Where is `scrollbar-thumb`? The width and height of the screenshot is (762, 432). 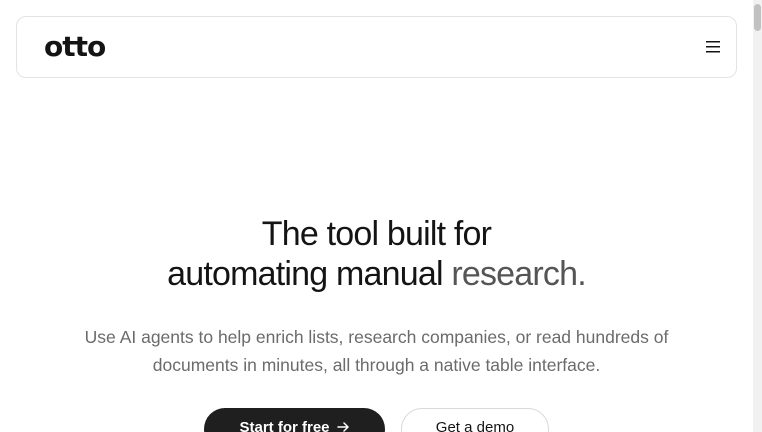 scrollbar-thumb is located at coordinates (757, 17).